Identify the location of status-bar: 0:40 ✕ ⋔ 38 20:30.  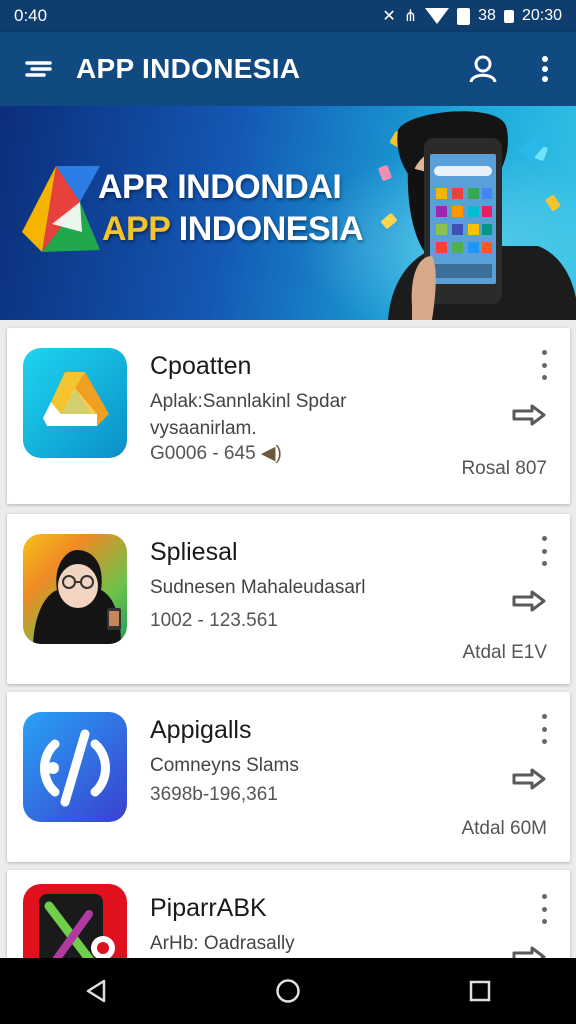
(288, 16).